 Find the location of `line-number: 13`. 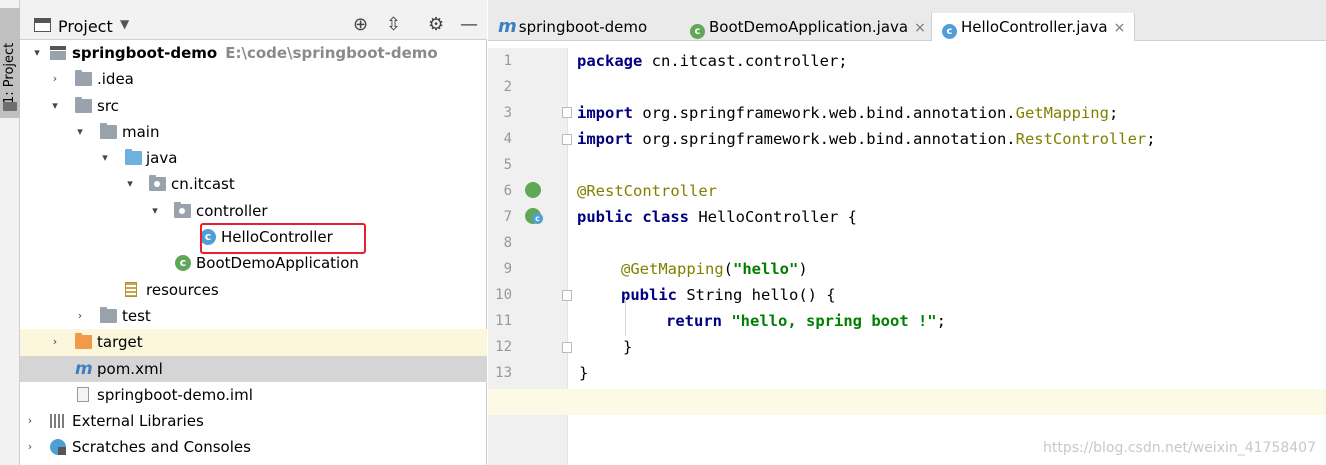

line-number: 13 is located at coordinates (503, 373).